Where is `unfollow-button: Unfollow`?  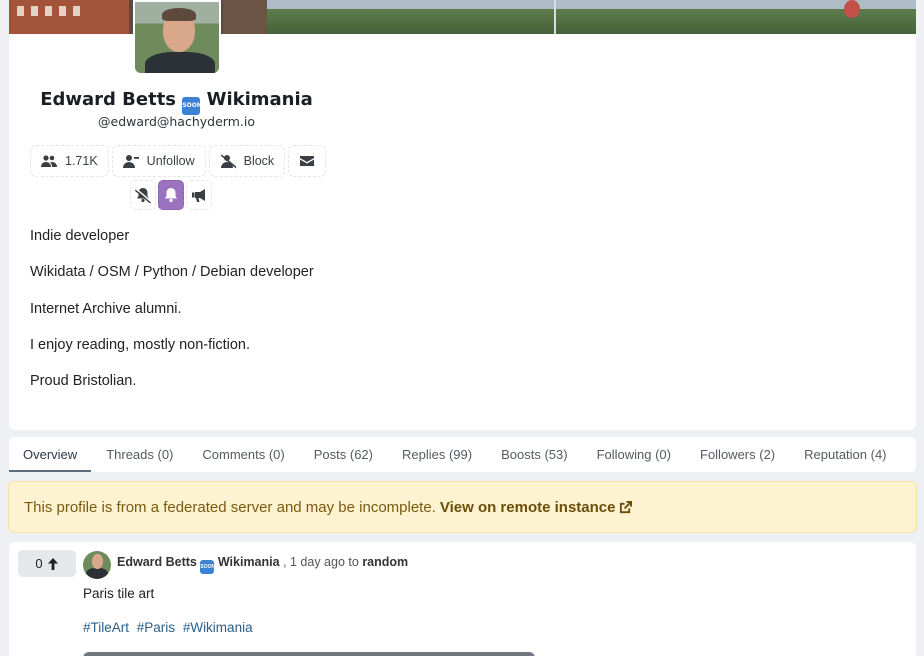
unfollow-button: Unfollow is located at coordinates (158, 161).